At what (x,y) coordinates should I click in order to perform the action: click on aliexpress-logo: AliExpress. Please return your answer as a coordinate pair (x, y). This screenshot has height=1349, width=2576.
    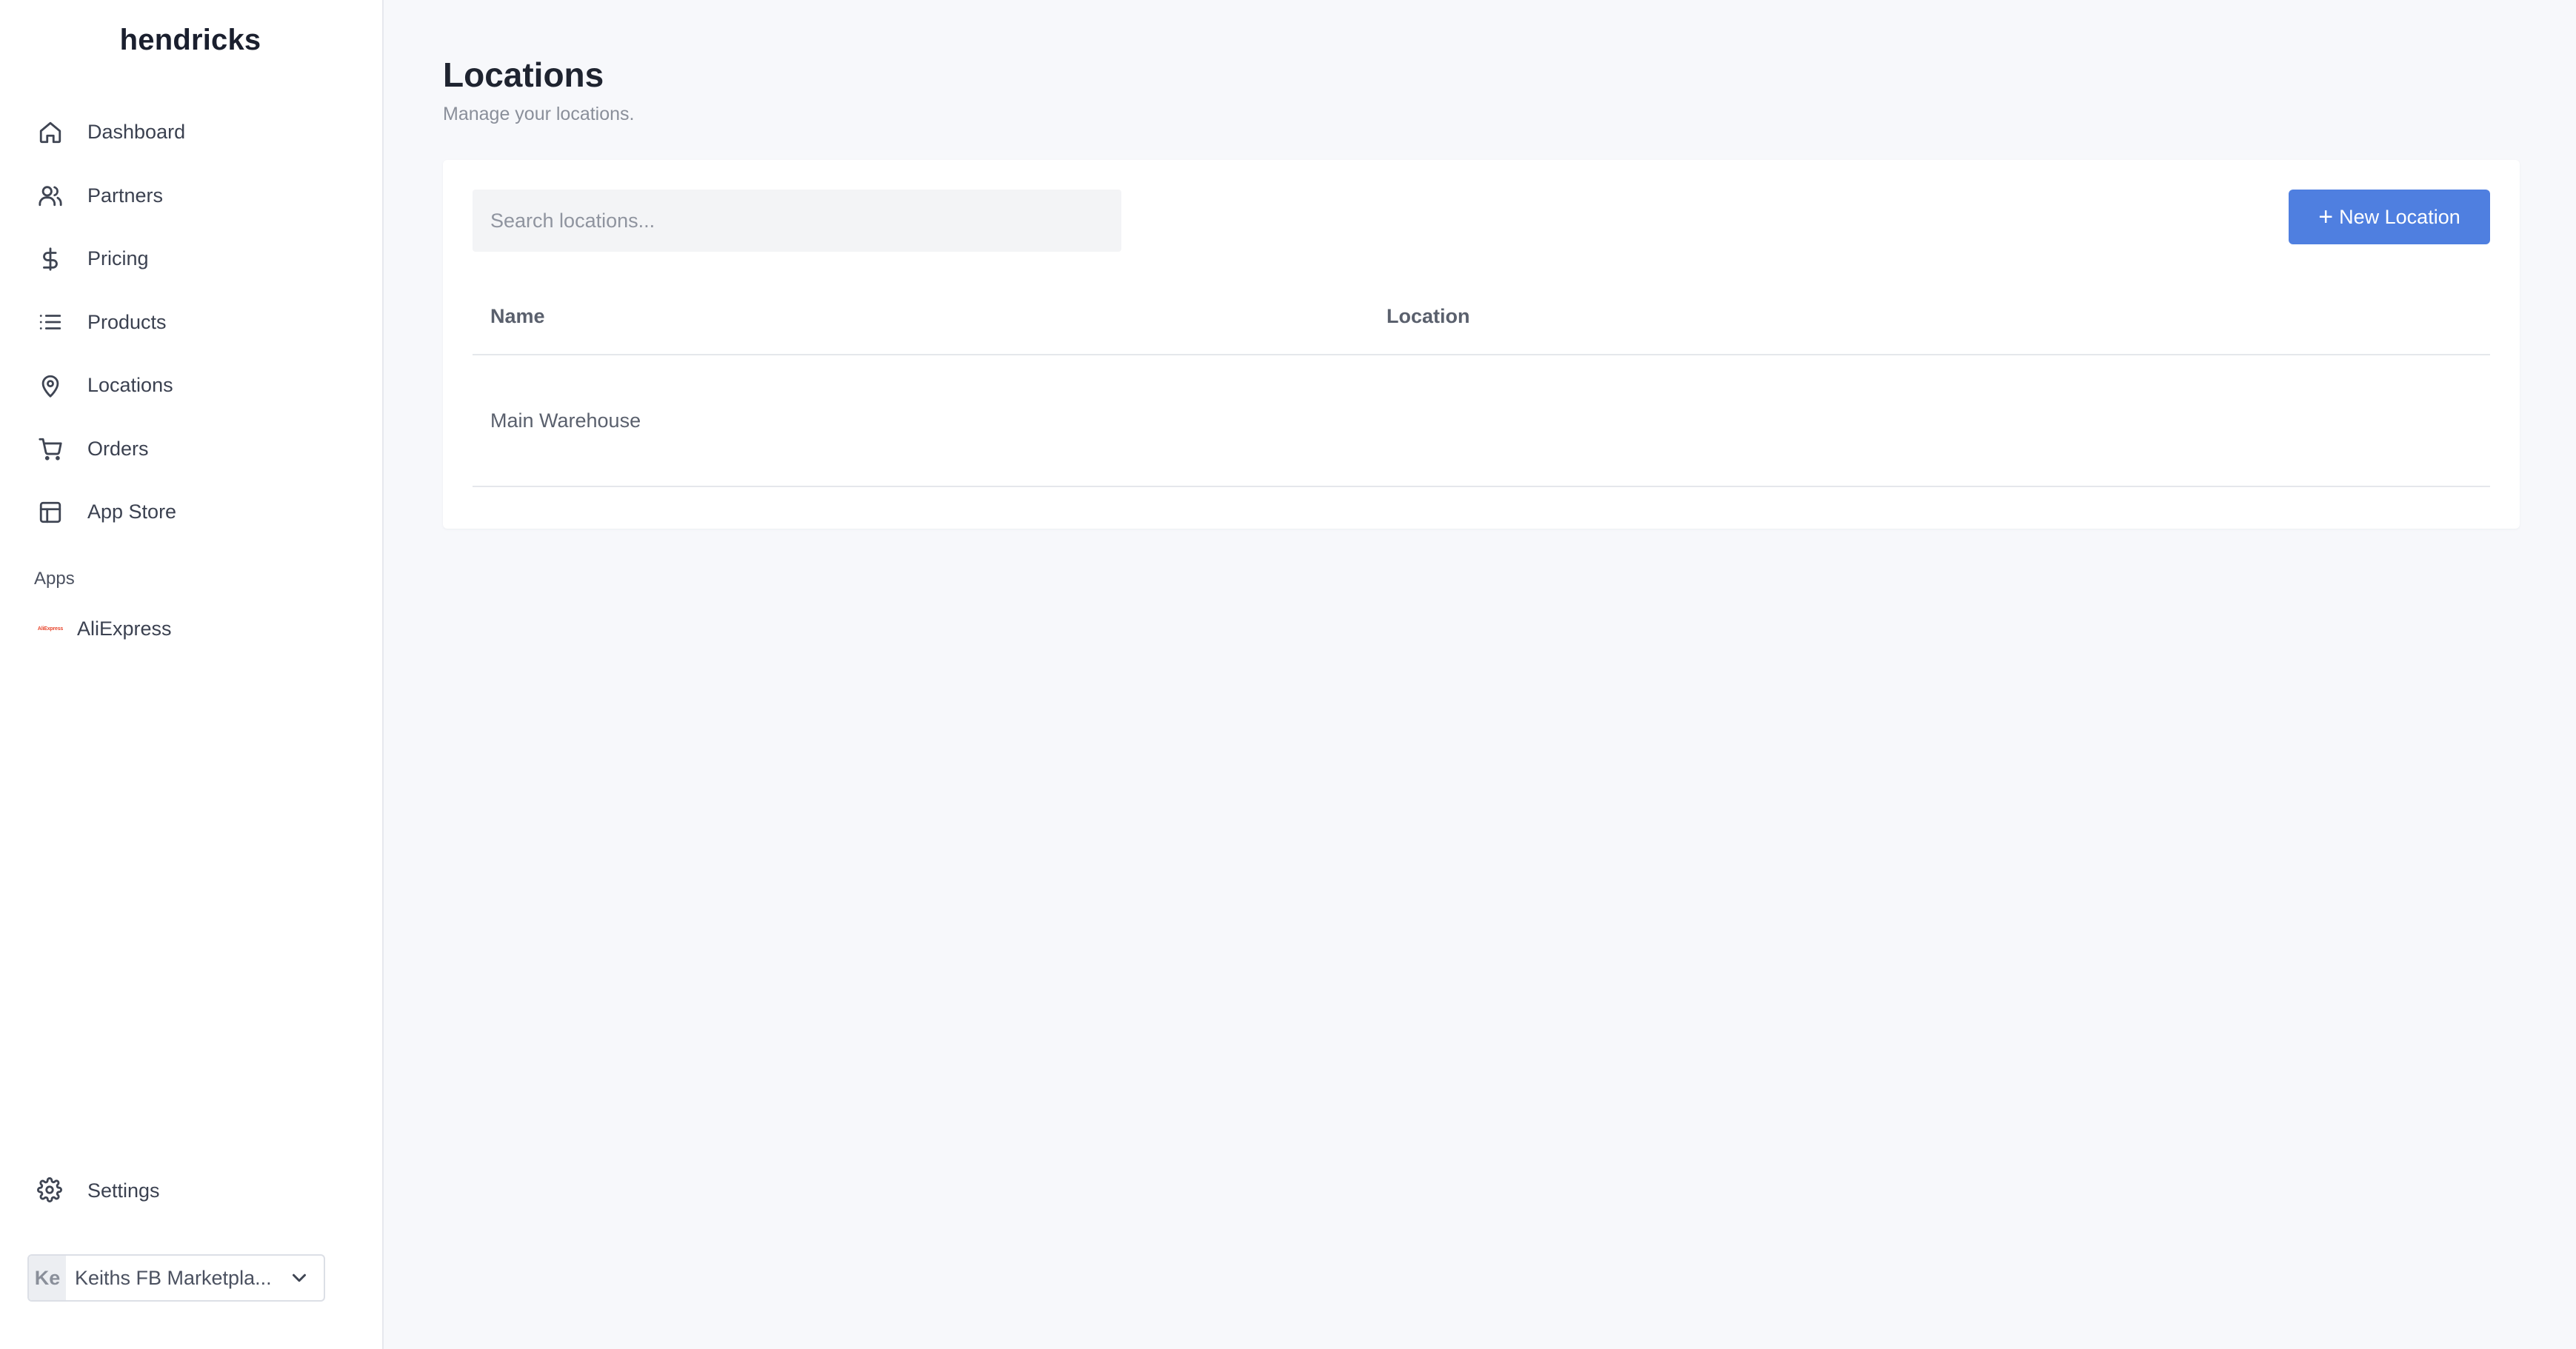
    Looking at the image, I should click on (50, 629).